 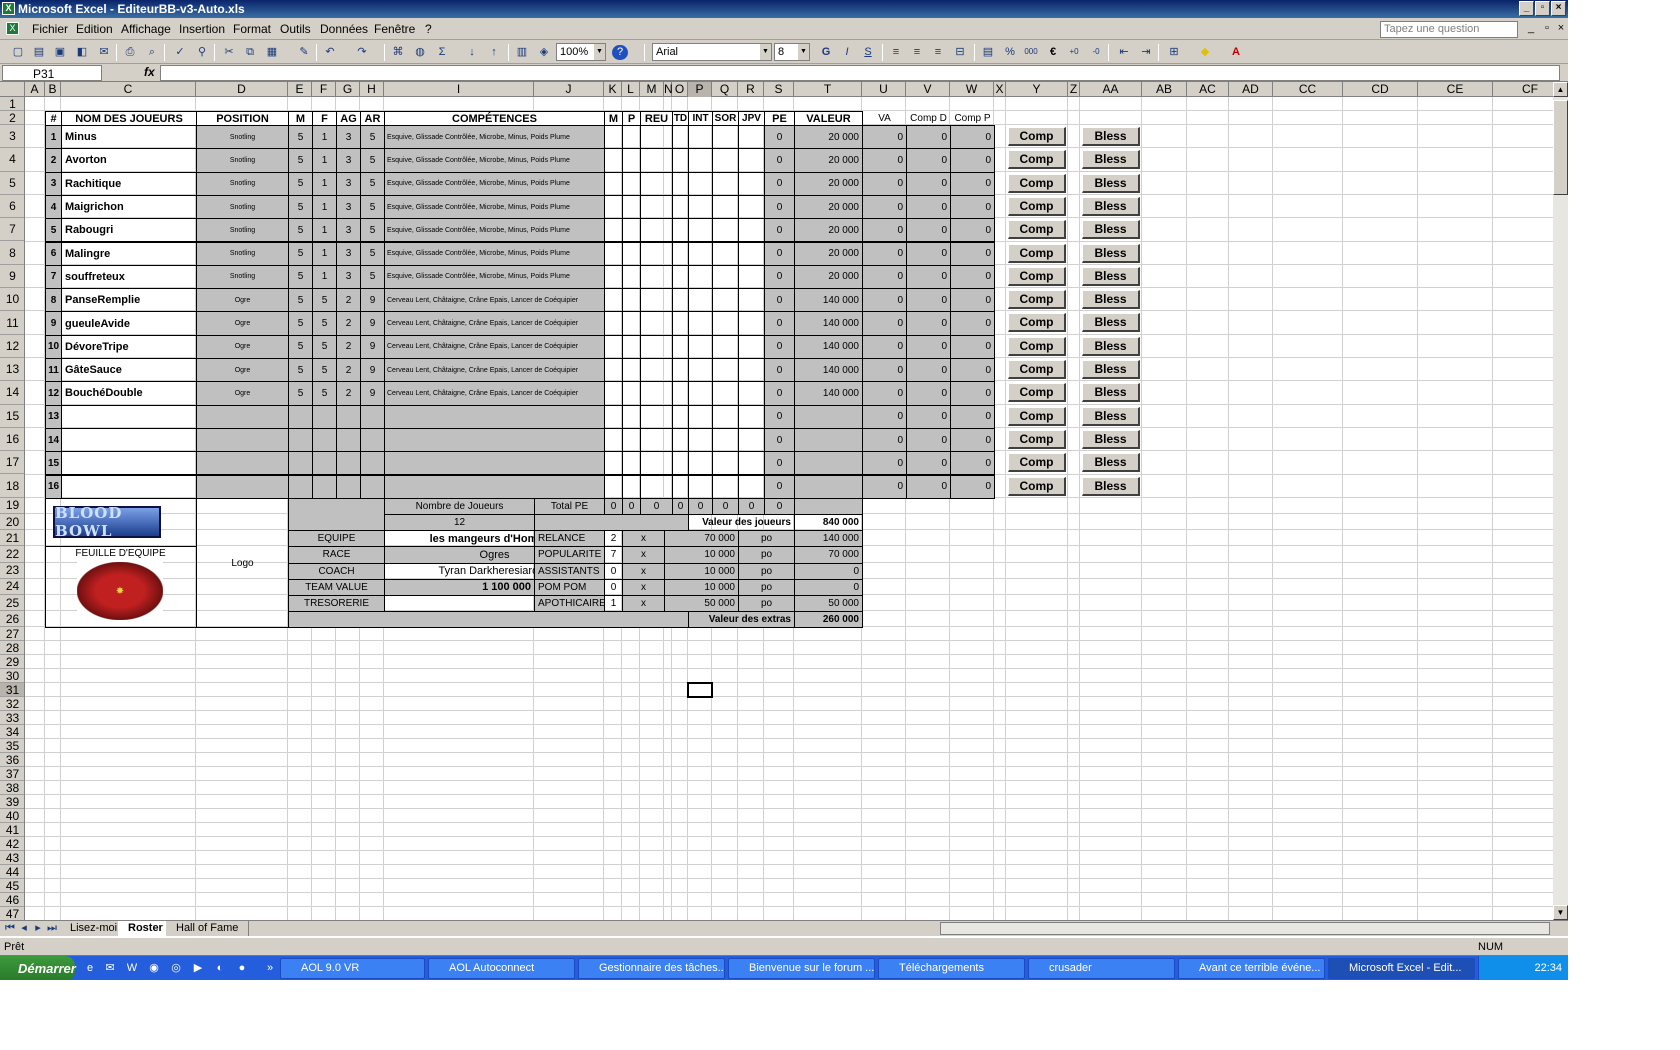 What do you see at coordinates (12, 648) in the screenshot?
I see `row-header-28: 28` at bounding box center [12, 648].